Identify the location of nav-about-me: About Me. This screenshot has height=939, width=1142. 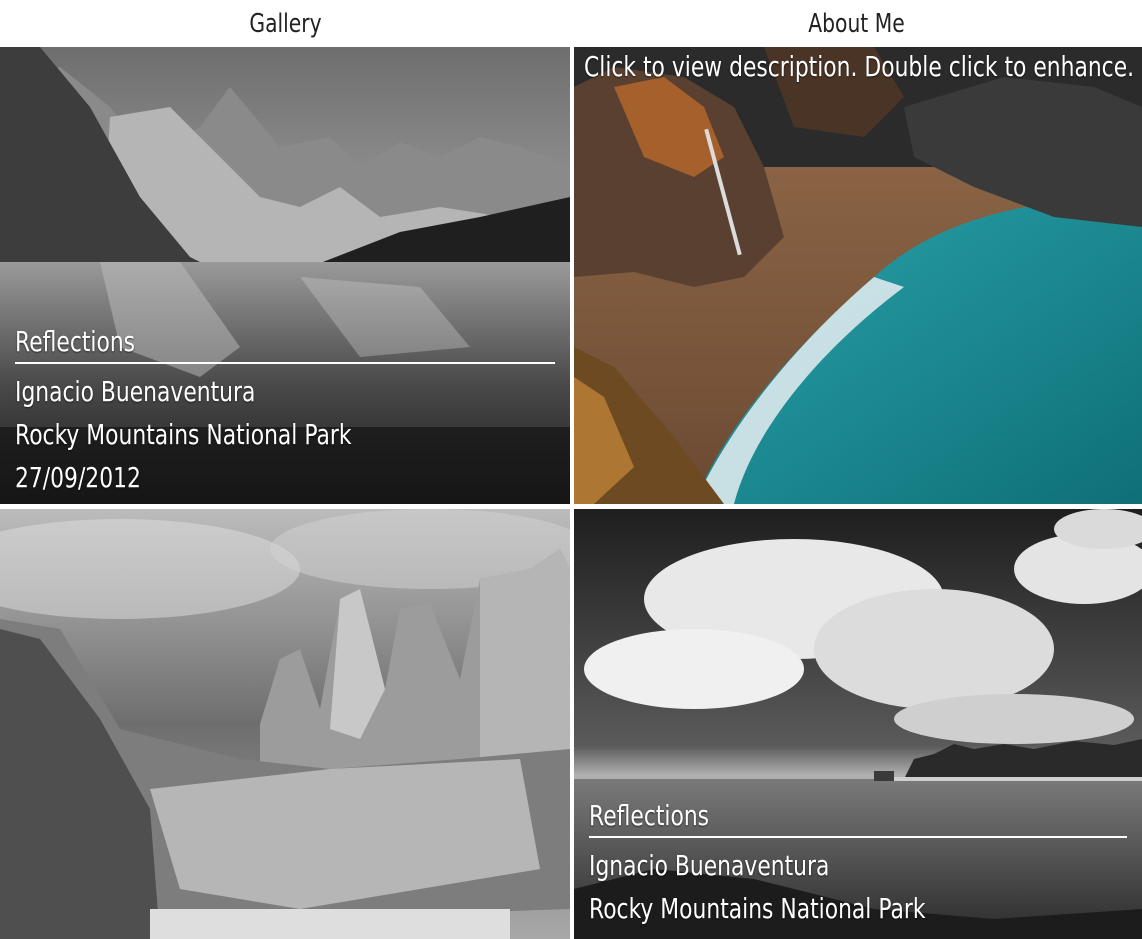
(856, 23).